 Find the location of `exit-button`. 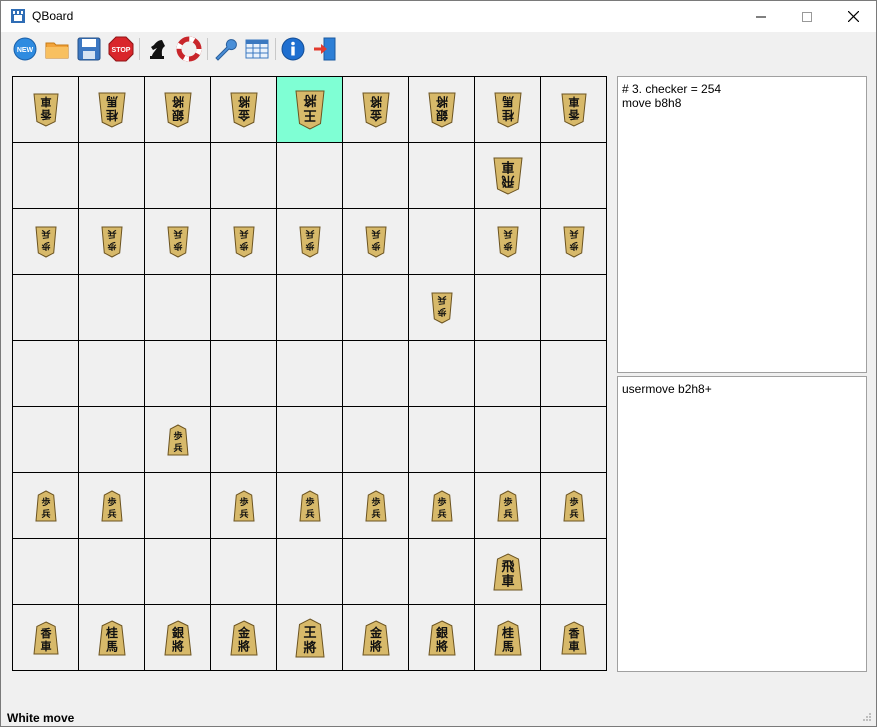

exit-button is located at coordinates (325, 49).